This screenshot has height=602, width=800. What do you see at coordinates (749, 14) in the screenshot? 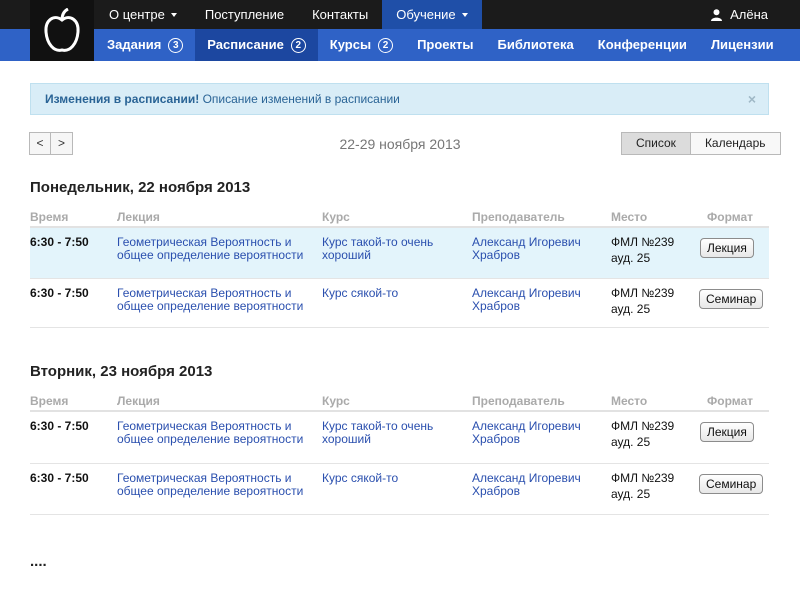
I see `user-name: Алёна` at bounding box center [749, 14].